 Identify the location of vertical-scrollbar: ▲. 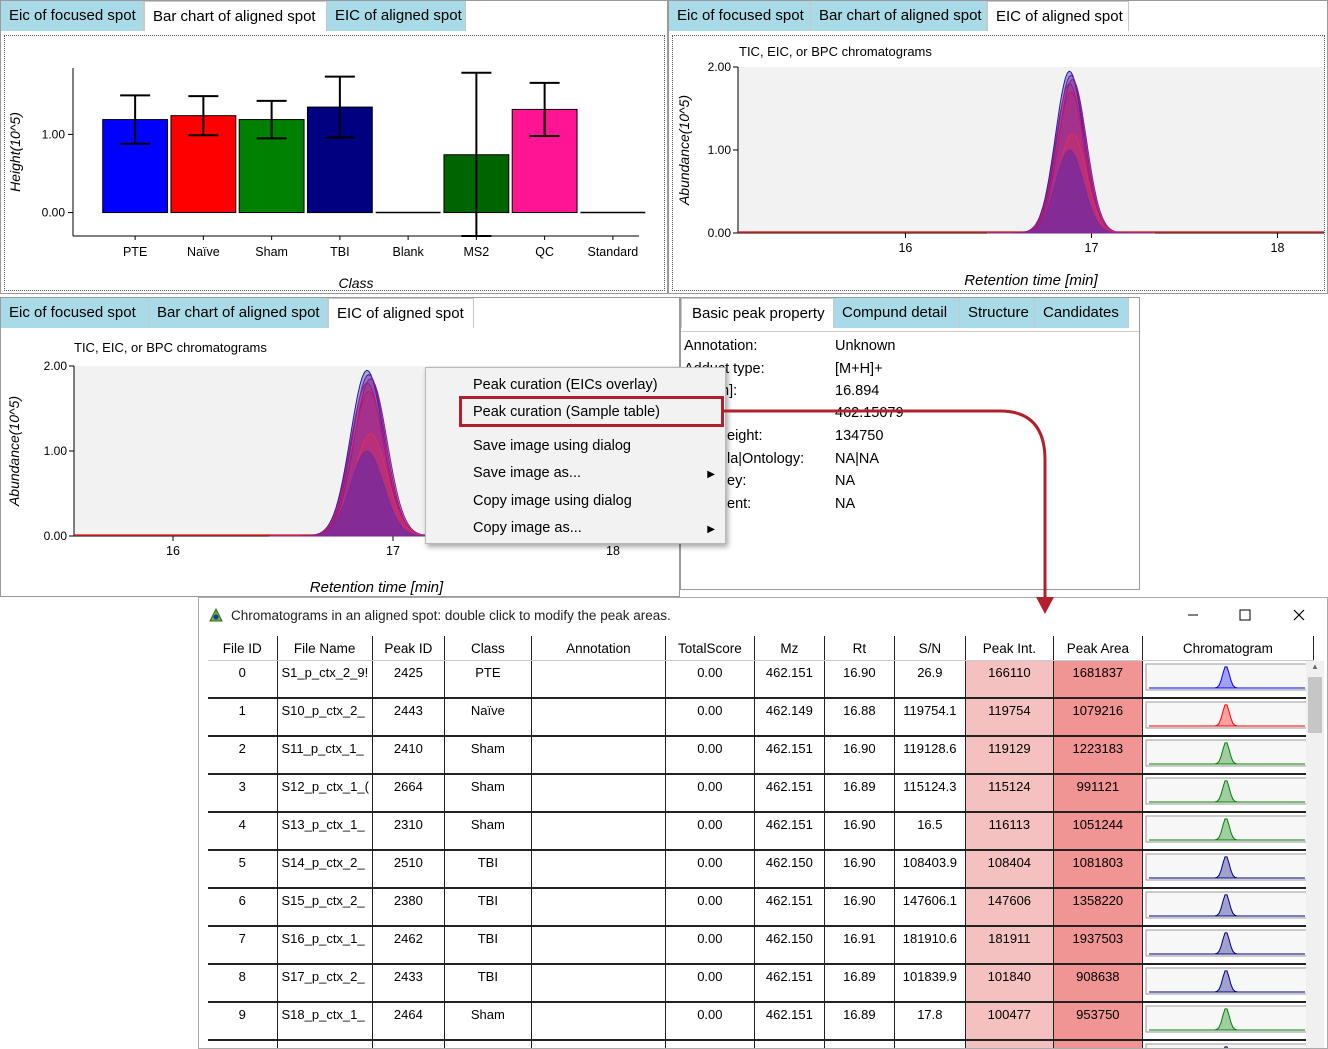
(1315, 854).